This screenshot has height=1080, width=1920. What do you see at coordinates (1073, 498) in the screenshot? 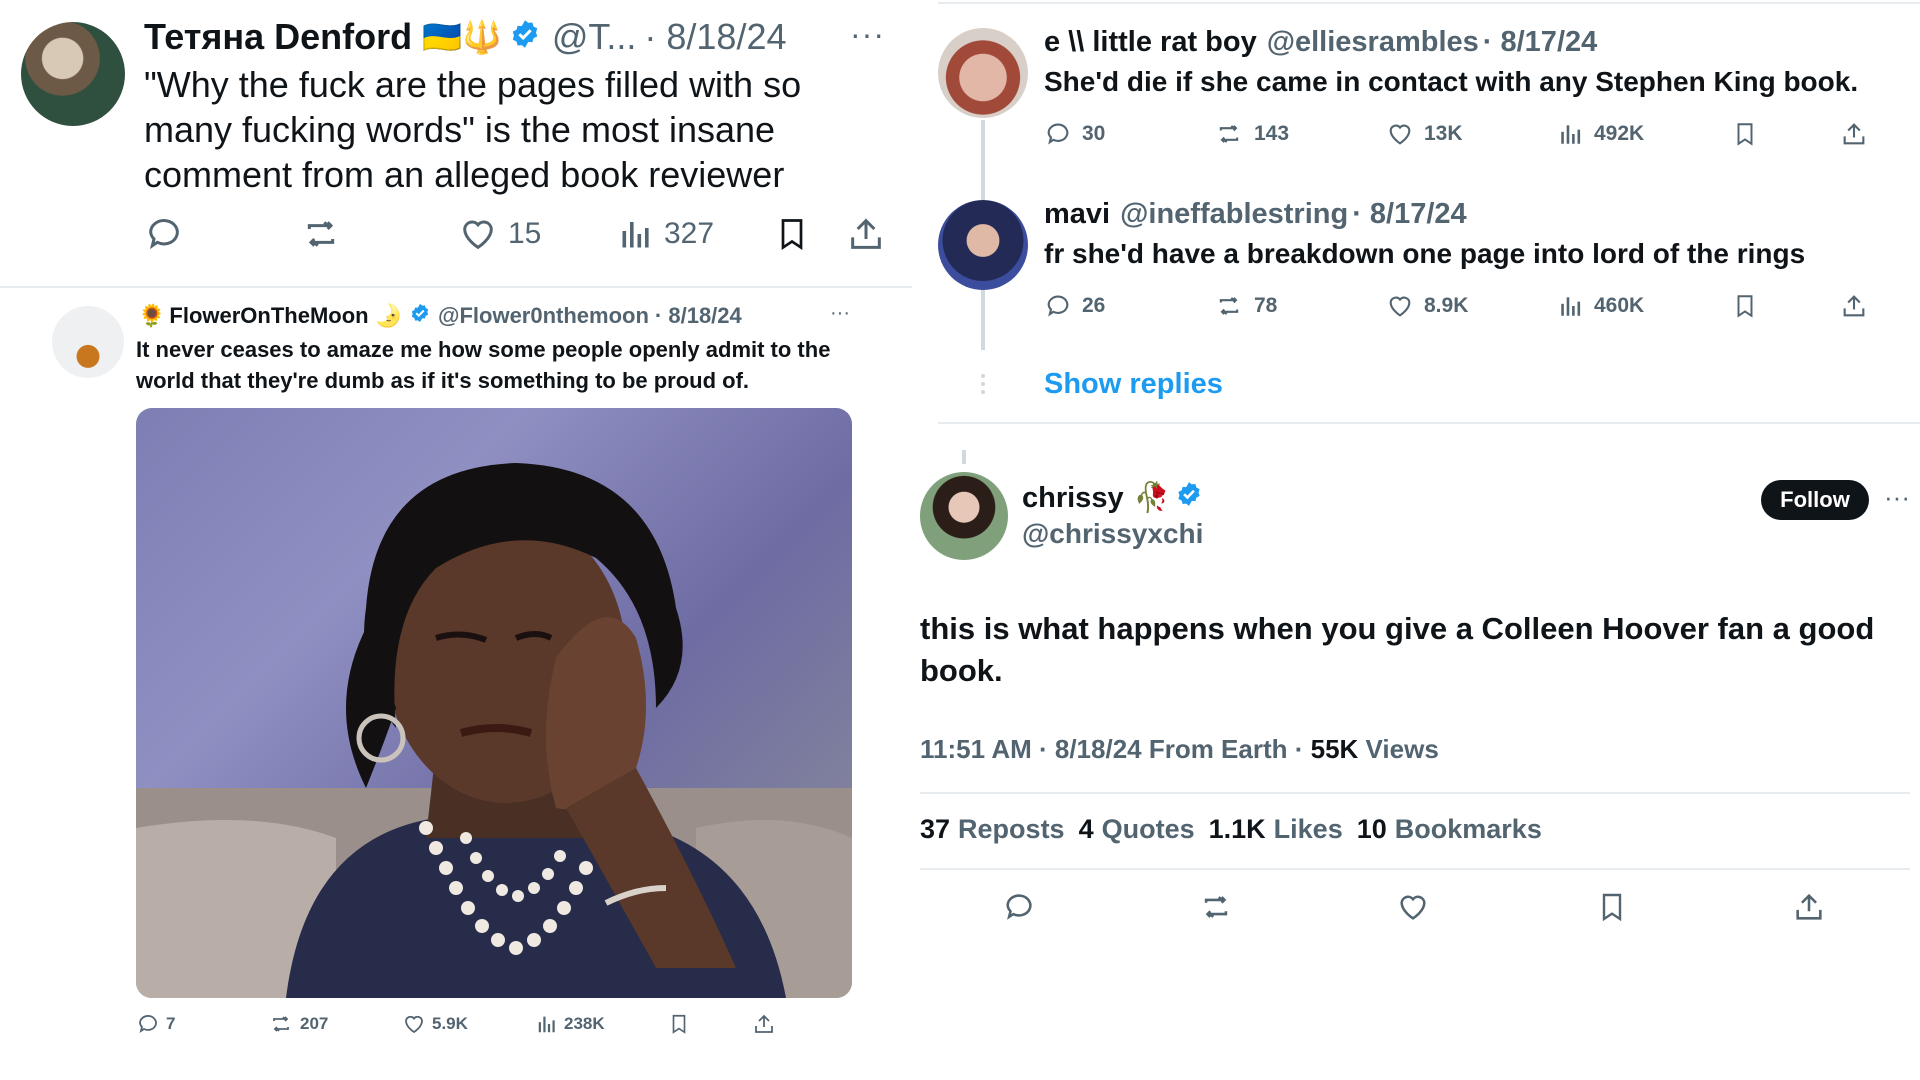
I see `main-author-name: chrissy` at bounding box center [1073, 498].